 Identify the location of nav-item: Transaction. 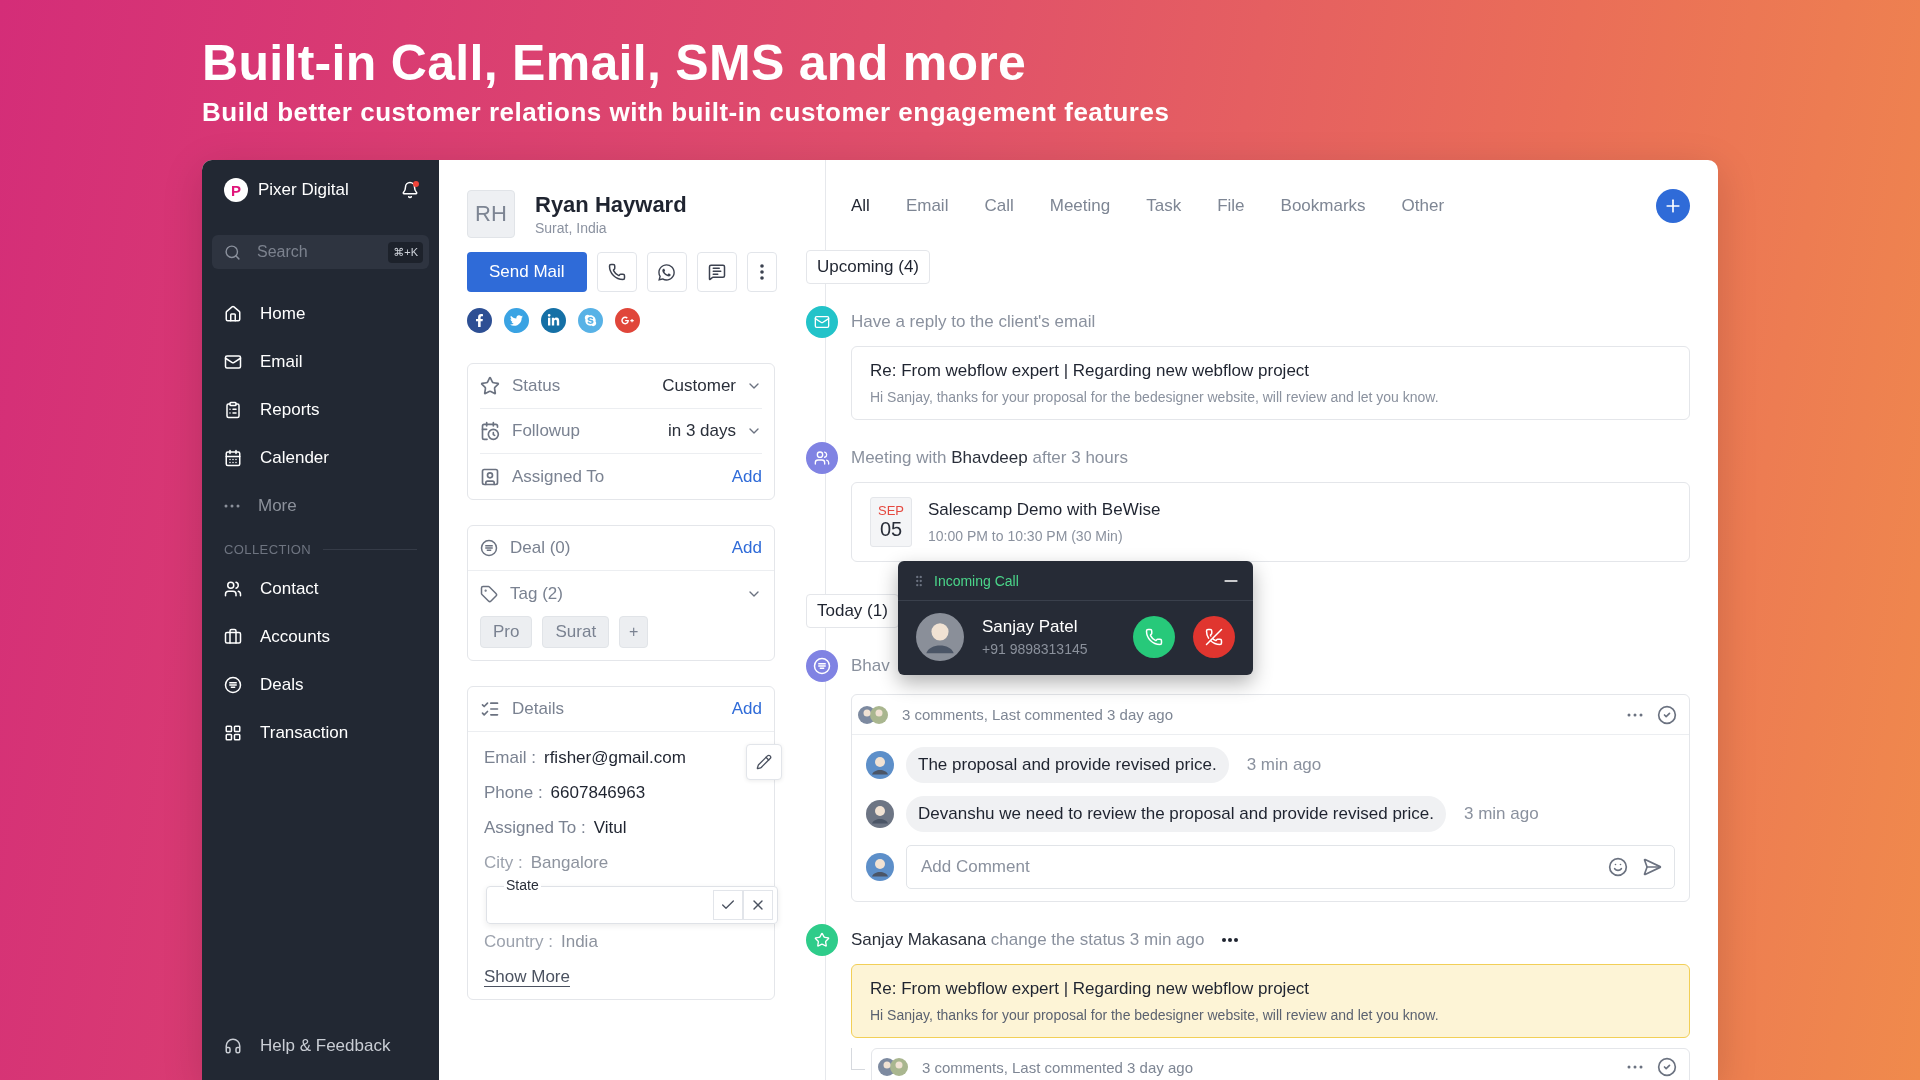
(320, 733).